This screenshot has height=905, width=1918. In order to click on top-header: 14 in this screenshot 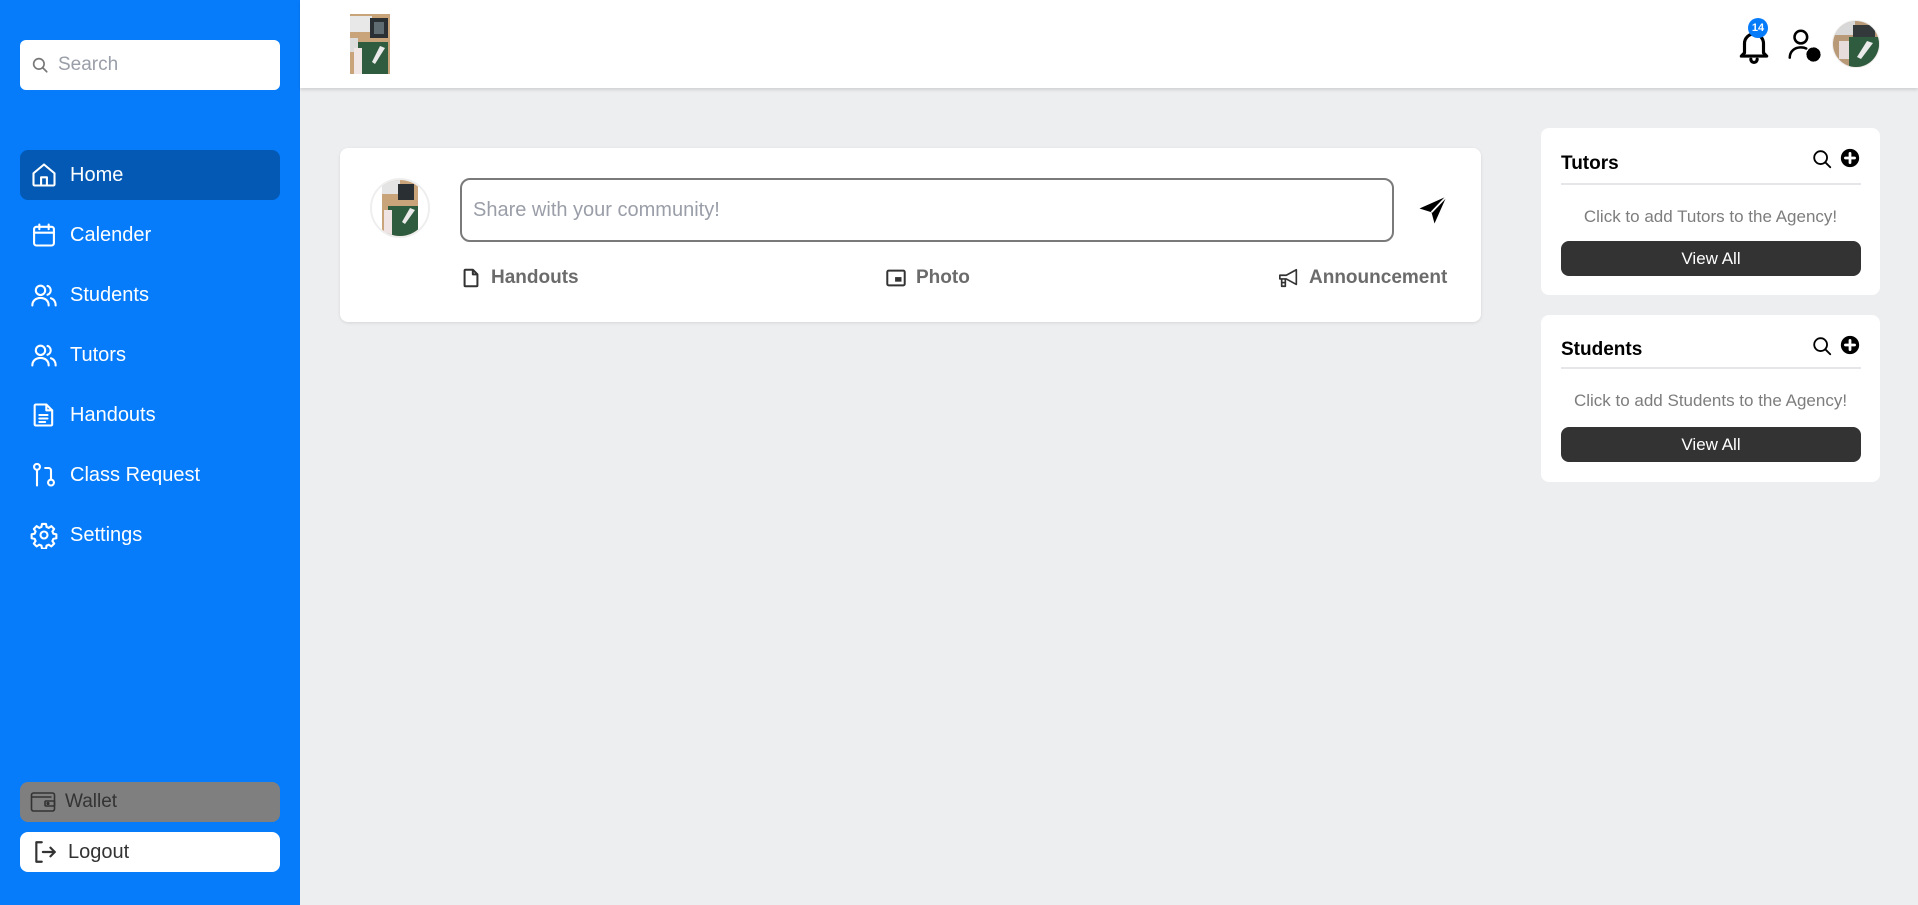, I will do `click(1109, 44)`.